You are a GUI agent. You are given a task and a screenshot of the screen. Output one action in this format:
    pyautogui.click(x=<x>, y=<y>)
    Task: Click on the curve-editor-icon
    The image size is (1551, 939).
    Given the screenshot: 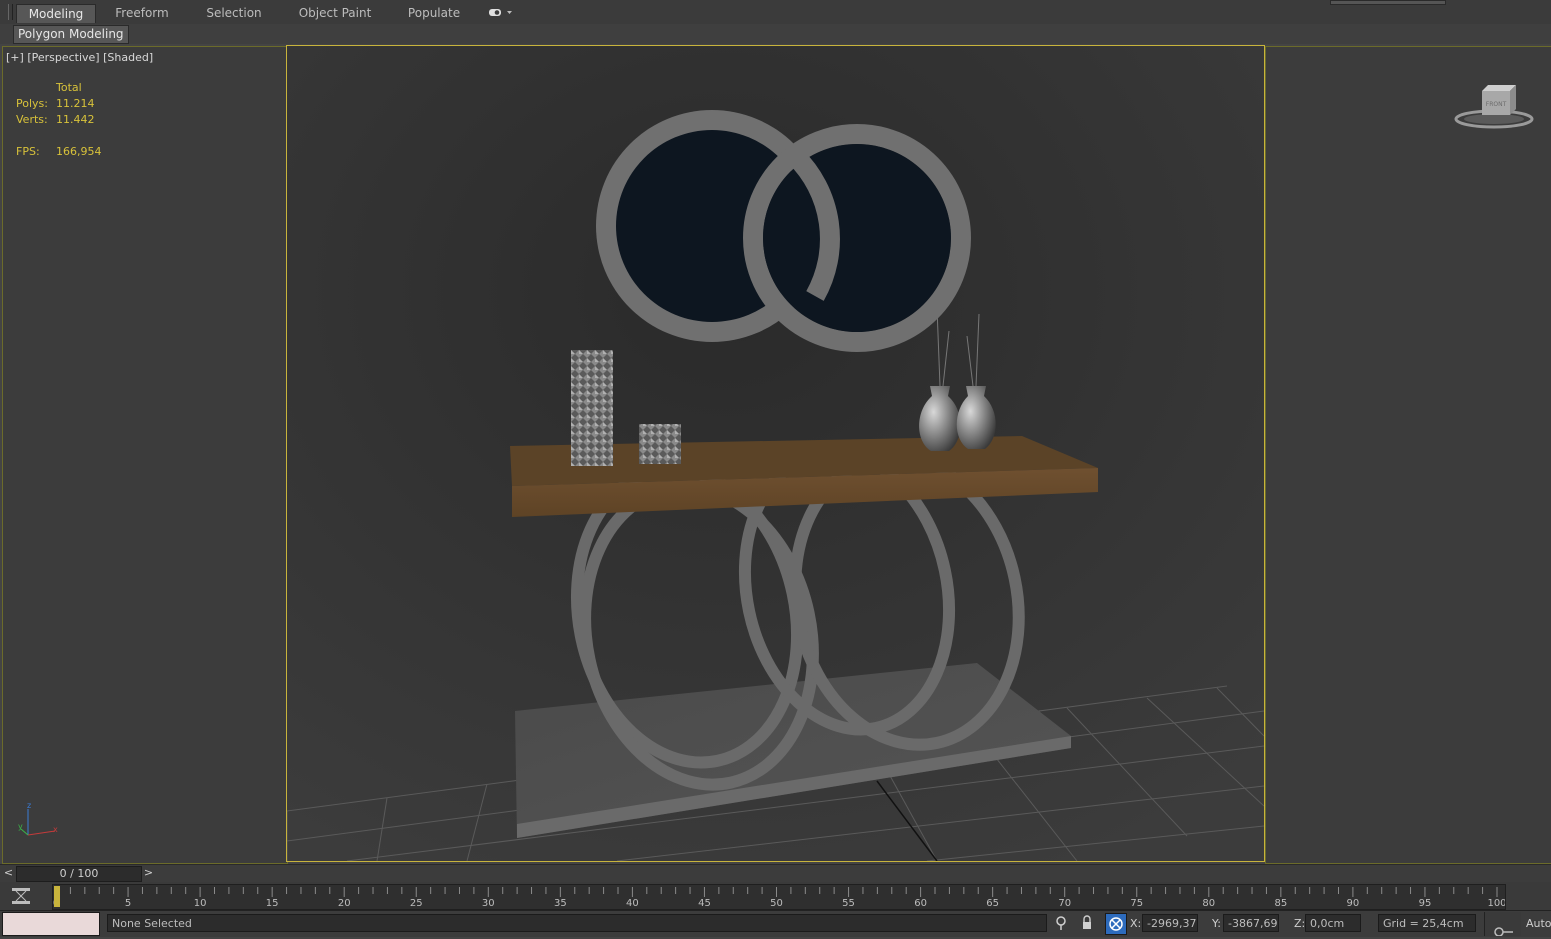 What is the action you would take?
    pyautogui.click(x=21, y=896)
    